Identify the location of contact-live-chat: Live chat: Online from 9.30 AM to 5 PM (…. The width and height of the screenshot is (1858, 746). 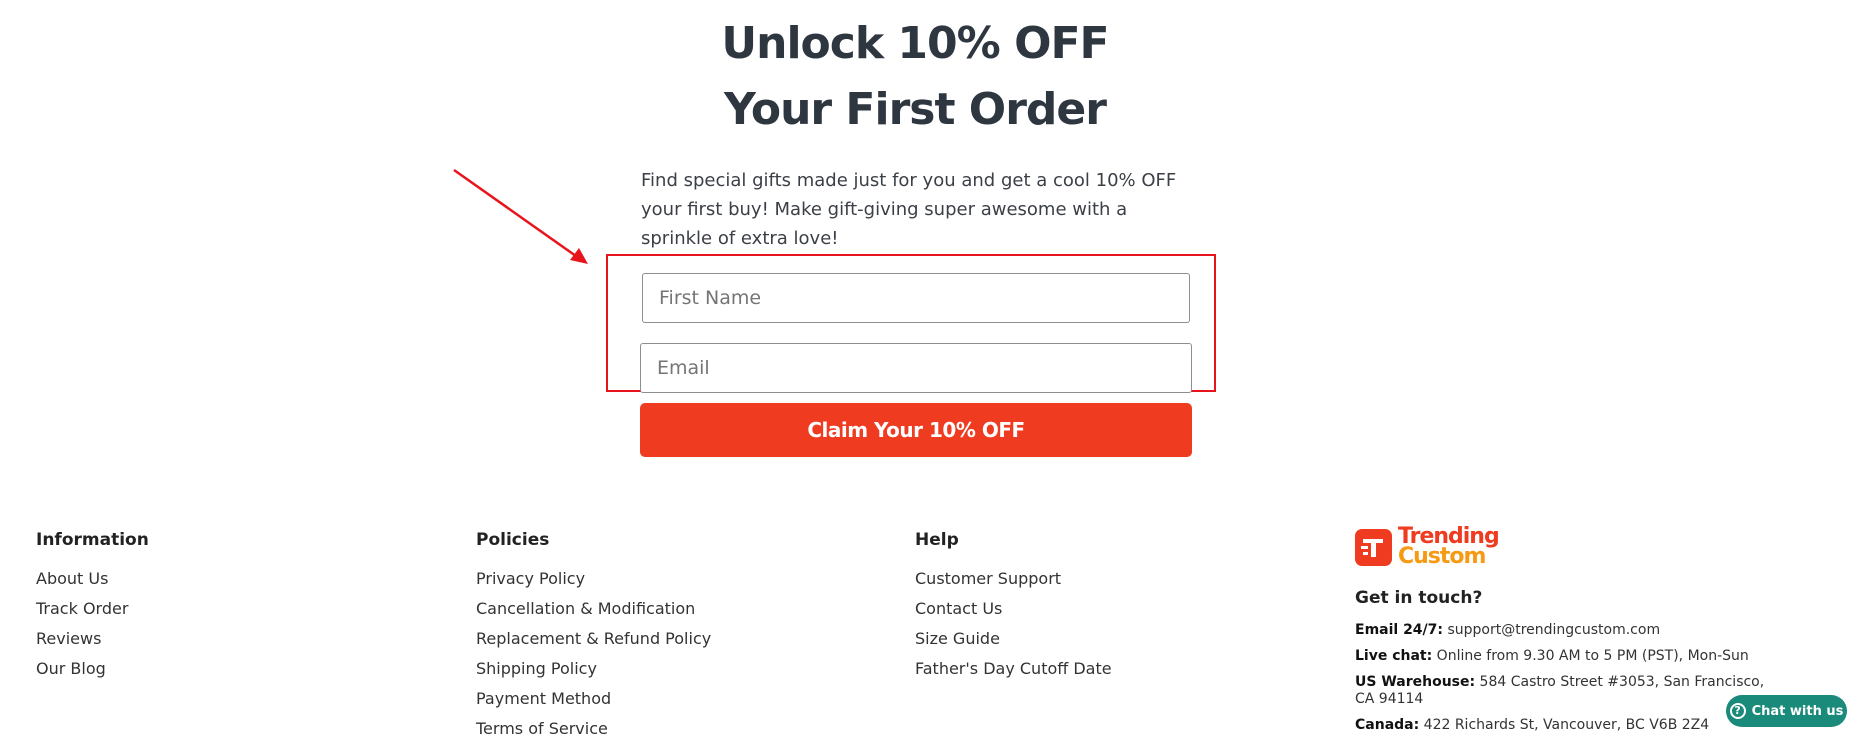
(1565, 656).